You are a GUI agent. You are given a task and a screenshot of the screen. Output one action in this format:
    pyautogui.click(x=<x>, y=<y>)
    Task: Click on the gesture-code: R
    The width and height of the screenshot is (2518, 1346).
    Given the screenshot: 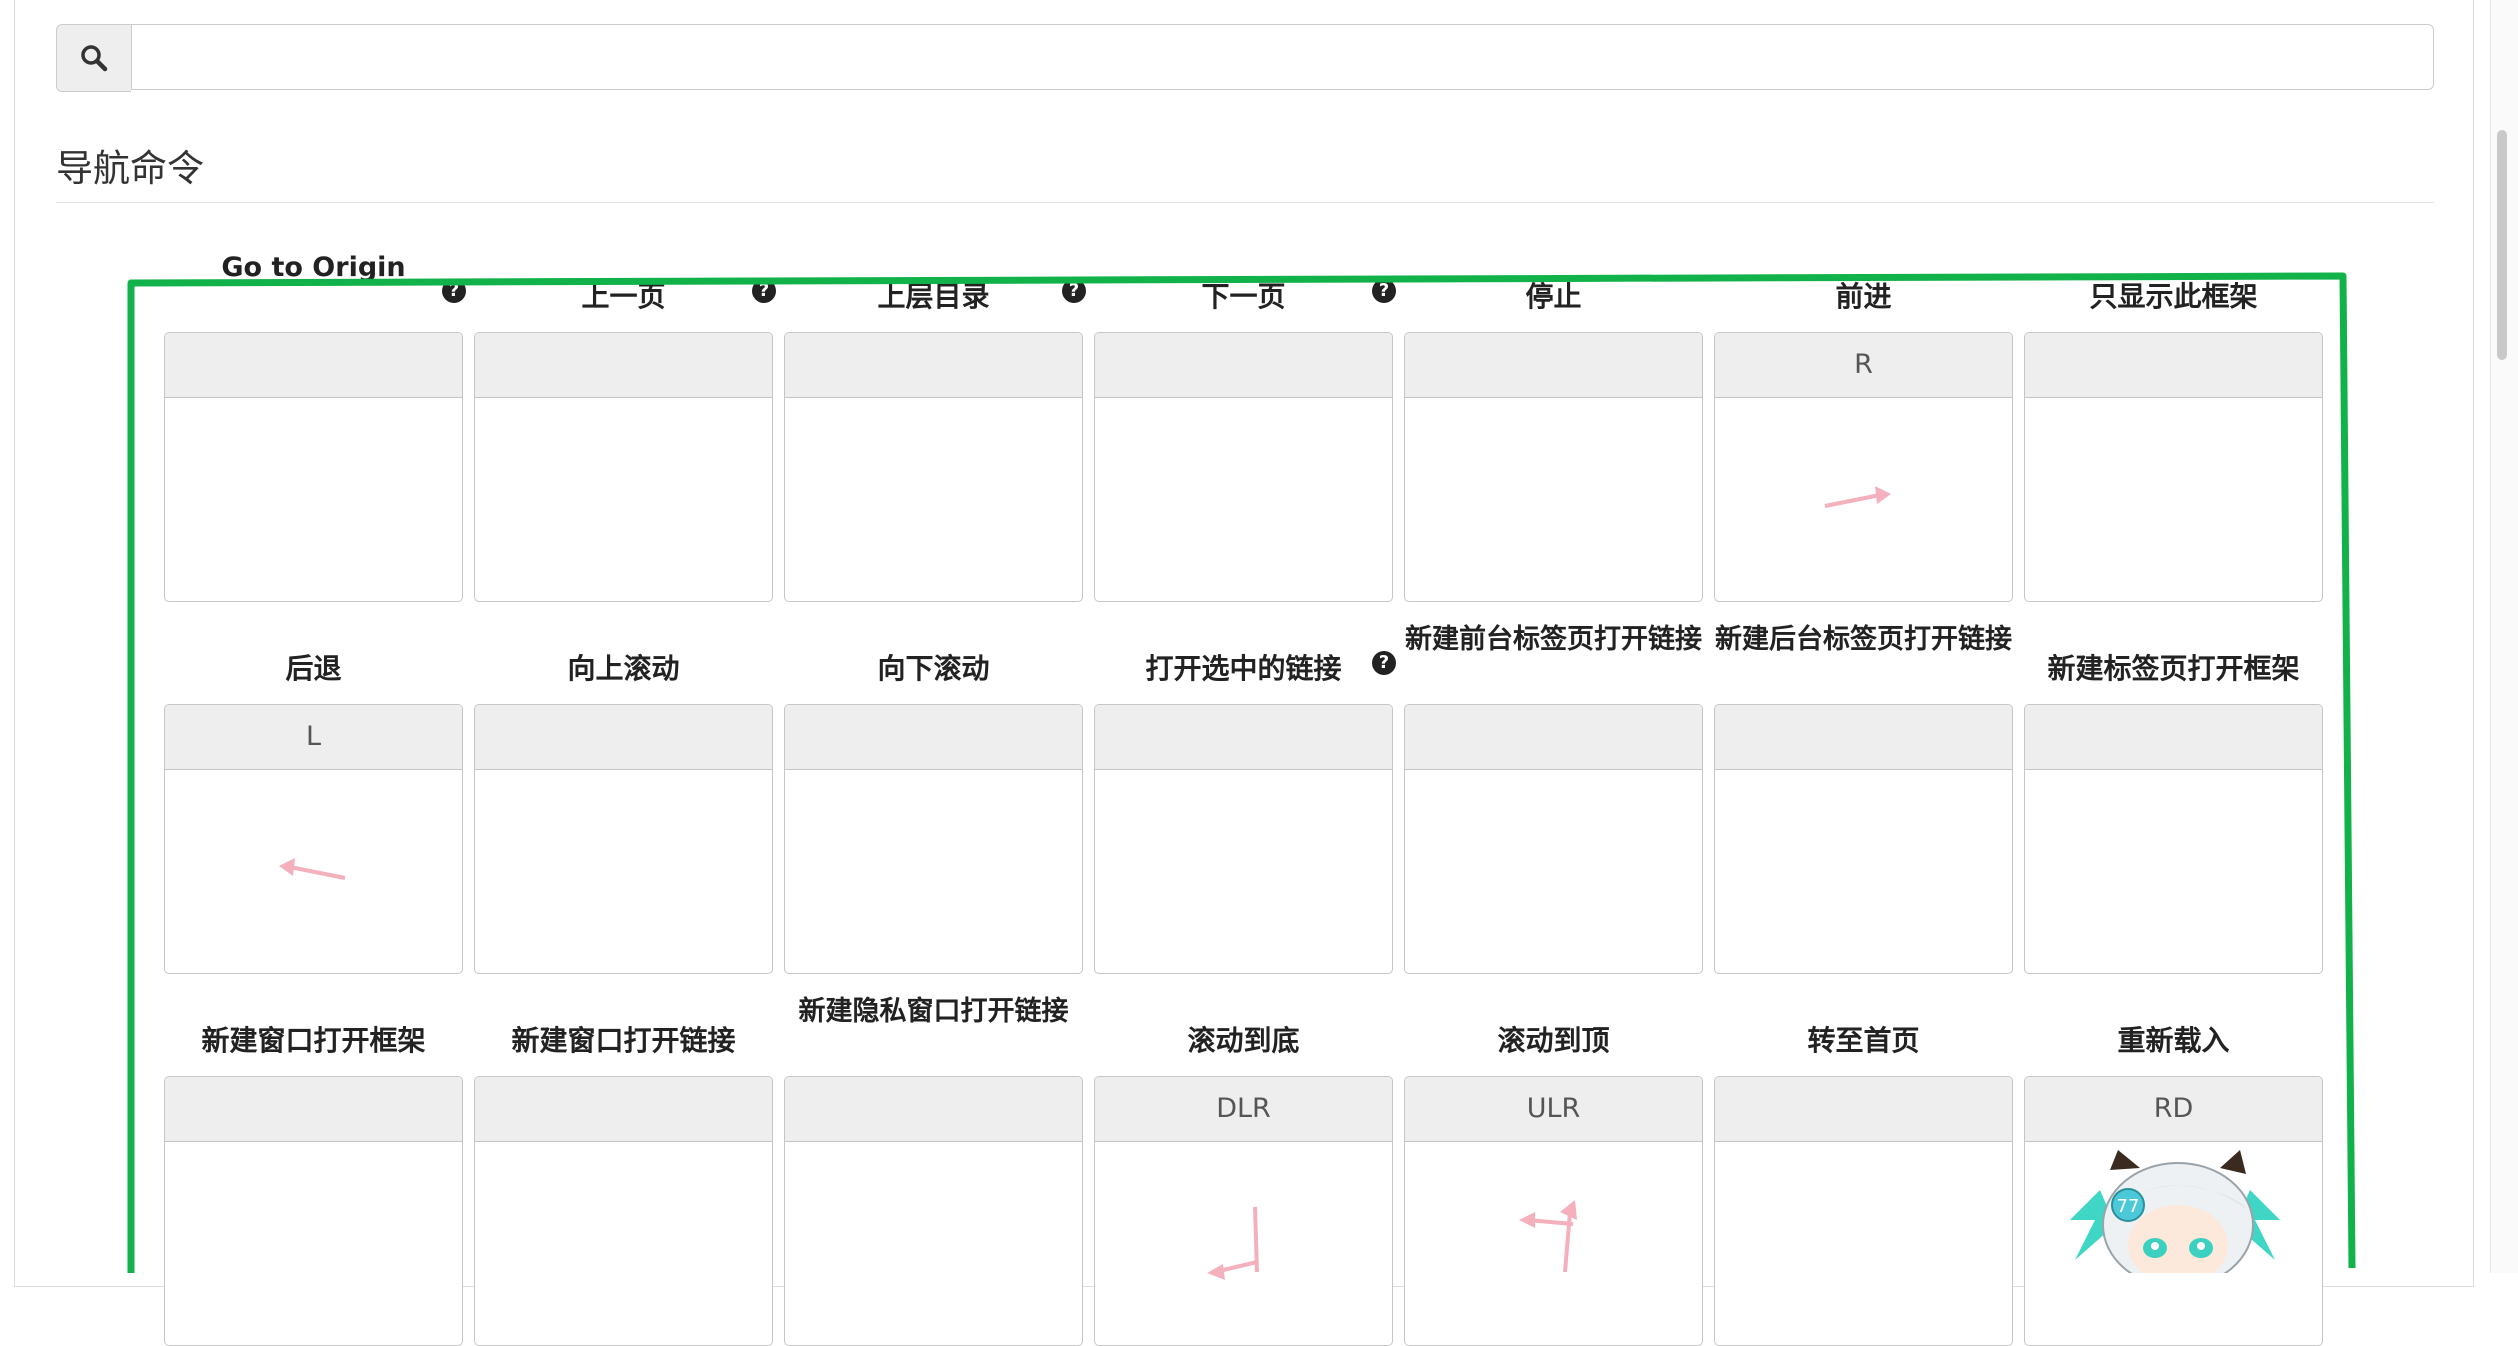 What is the action you would take?
    pyautogui.click(x=1863, y=365)
    